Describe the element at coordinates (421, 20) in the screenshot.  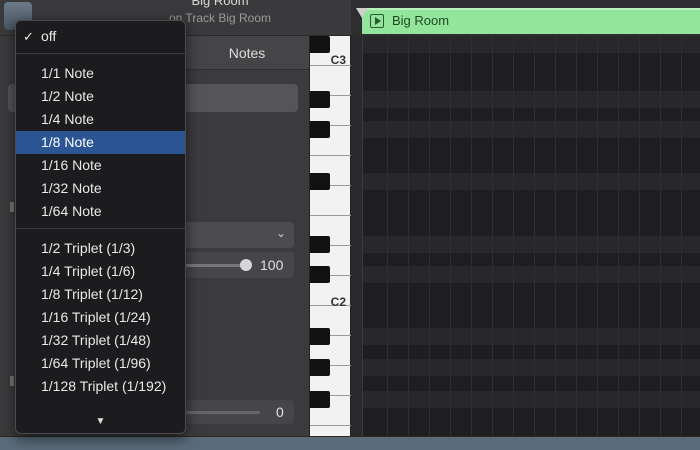
I see `region-name: Big Room` at that location.